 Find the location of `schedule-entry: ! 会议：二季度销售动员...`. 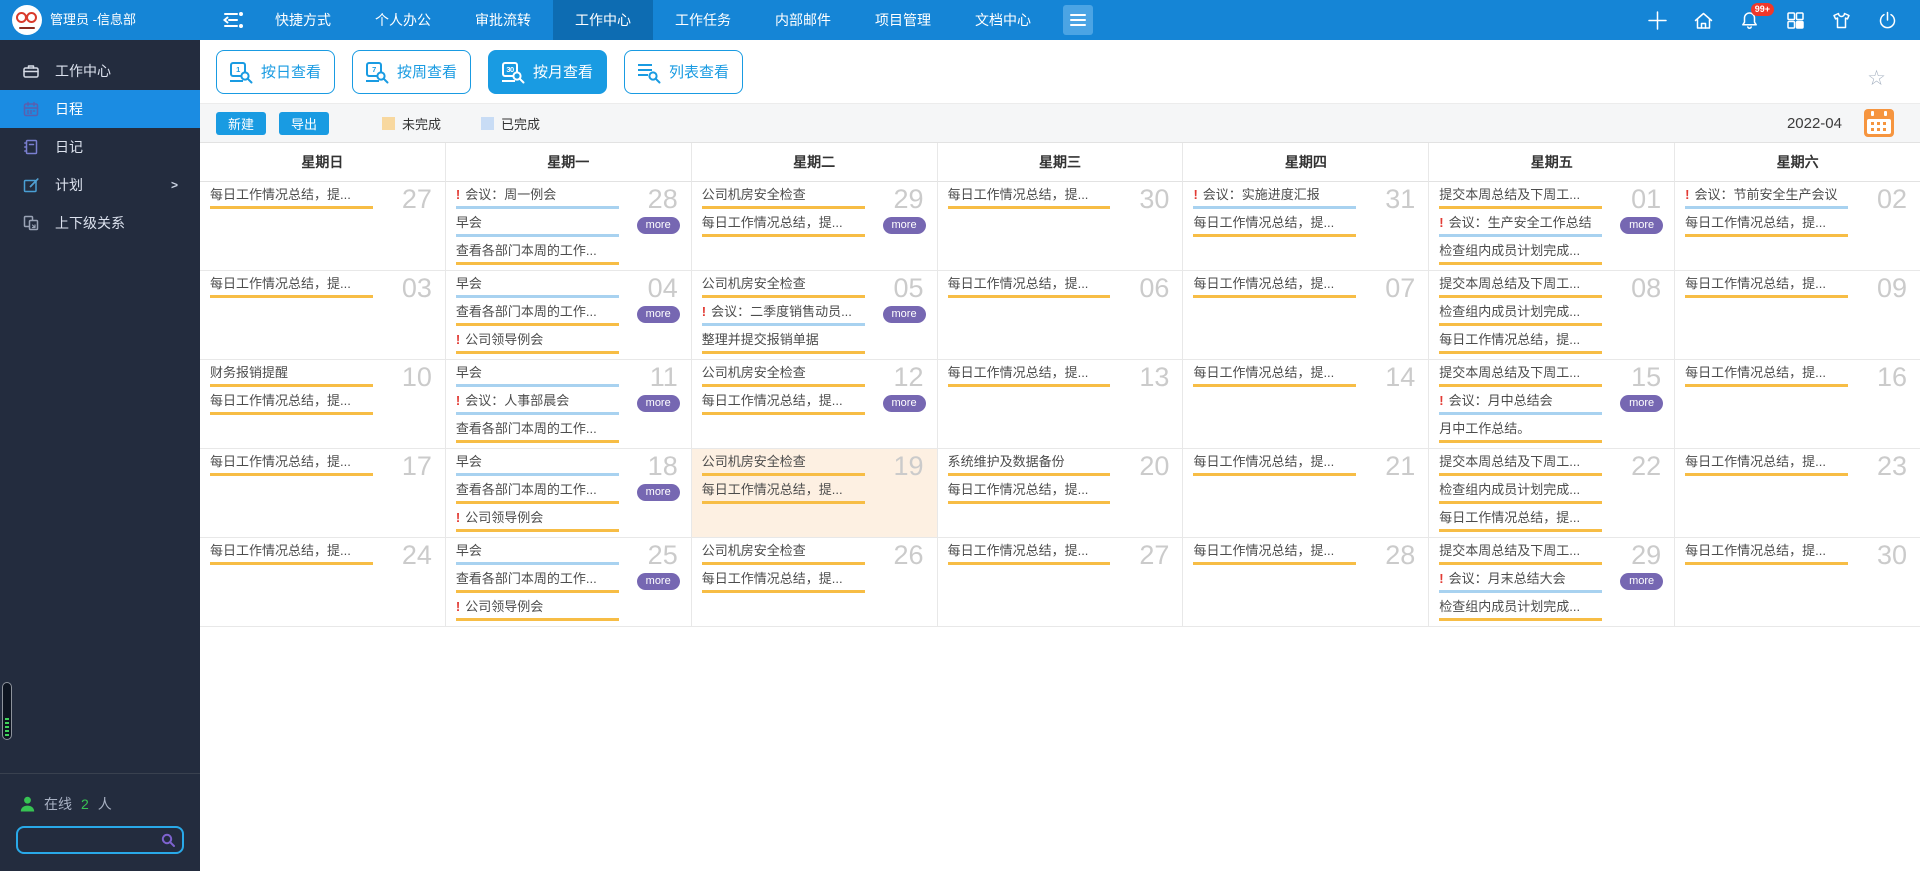

schedule-entry: ! 会议：二季度销售动员... is located at coordinates (783, 317).